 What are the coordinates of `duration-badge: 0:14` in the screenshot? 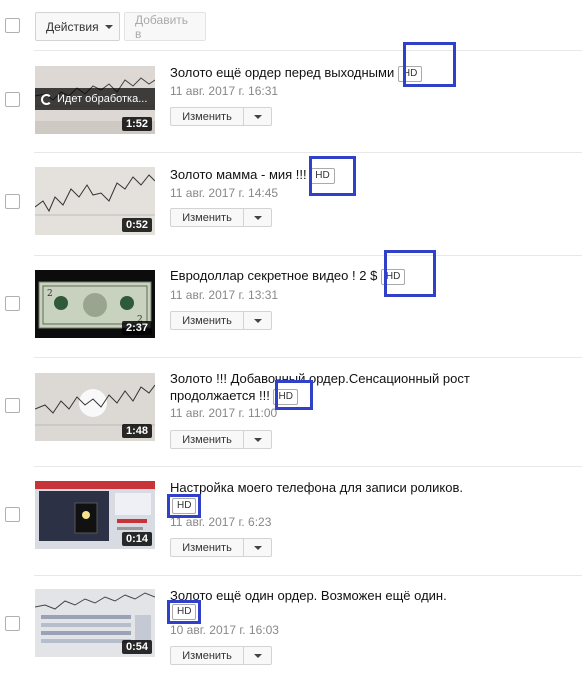 It's located at (136, 539).